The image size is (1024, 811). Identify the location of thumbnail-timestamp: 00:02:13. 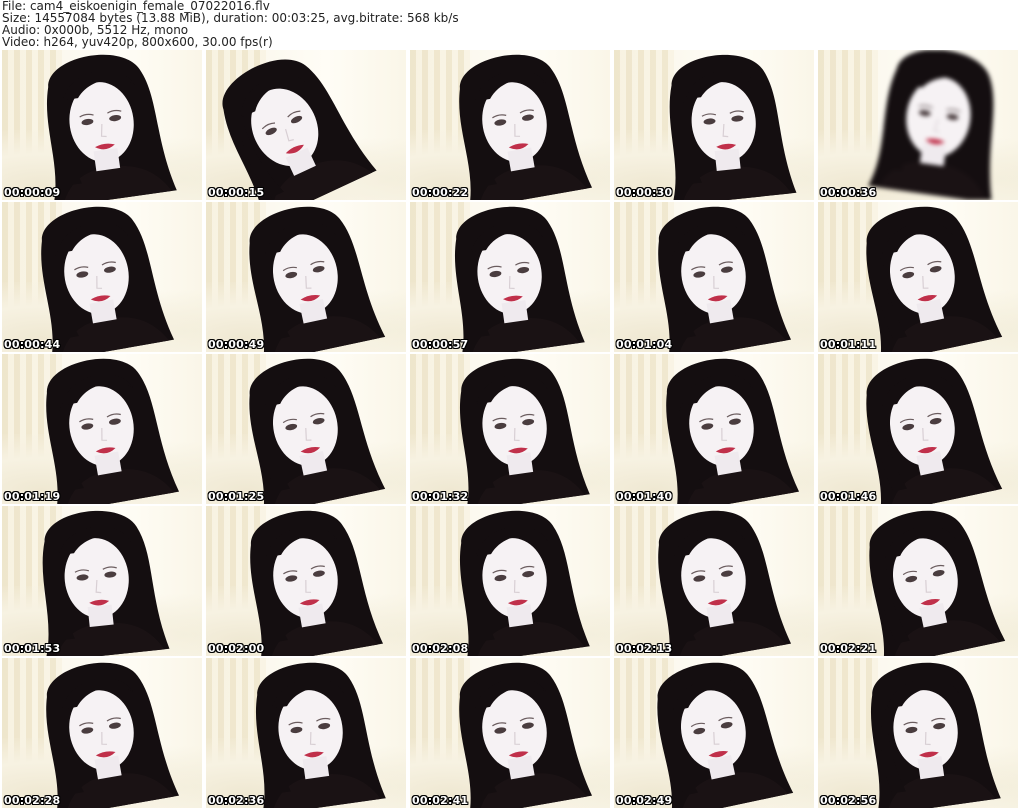
(644, 648).